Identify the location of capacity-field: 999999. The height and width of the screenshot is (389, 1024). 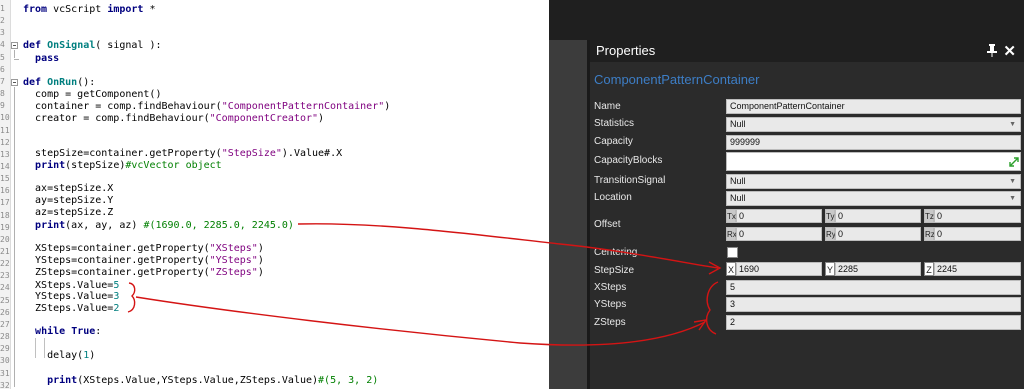
(873, 142).